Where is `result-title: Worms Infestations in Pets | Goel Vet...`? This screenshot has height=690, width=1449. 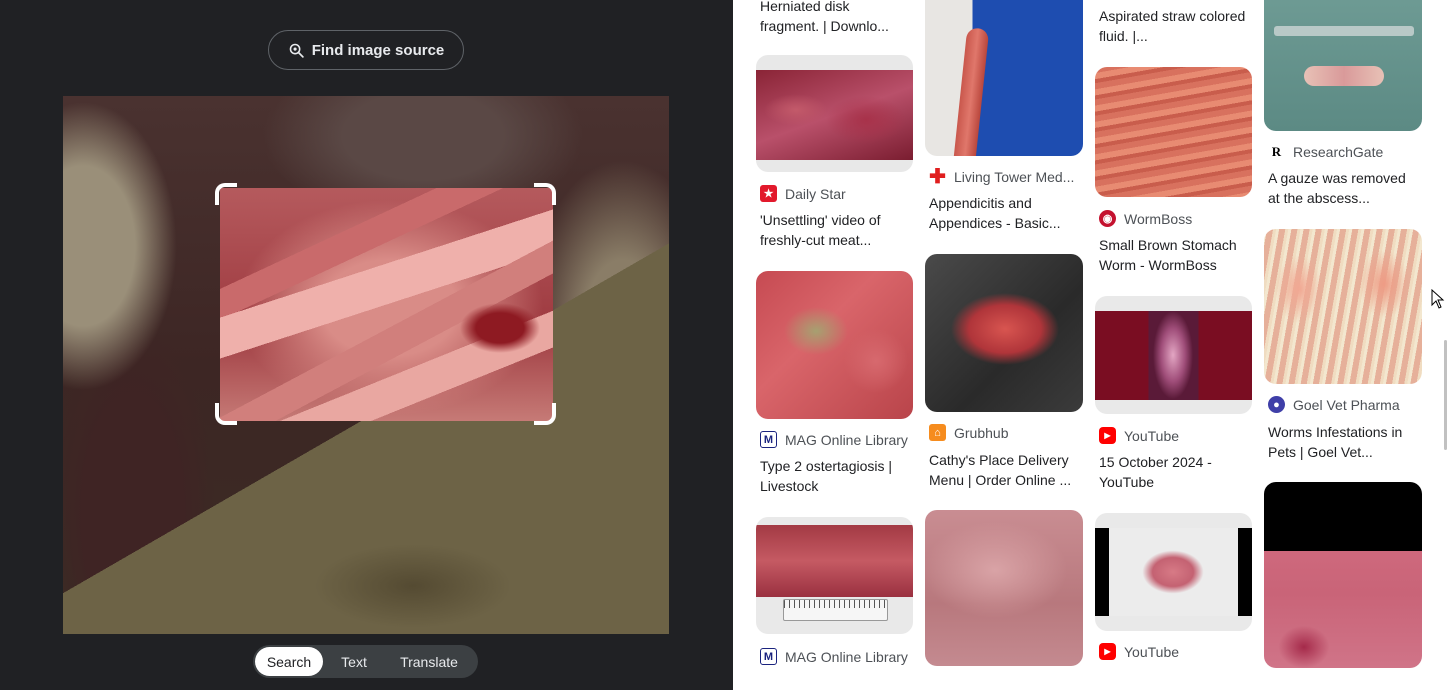
result-title: Worms Infestations in Pets | Goel Vet... is located at coordinates (1344, 442).